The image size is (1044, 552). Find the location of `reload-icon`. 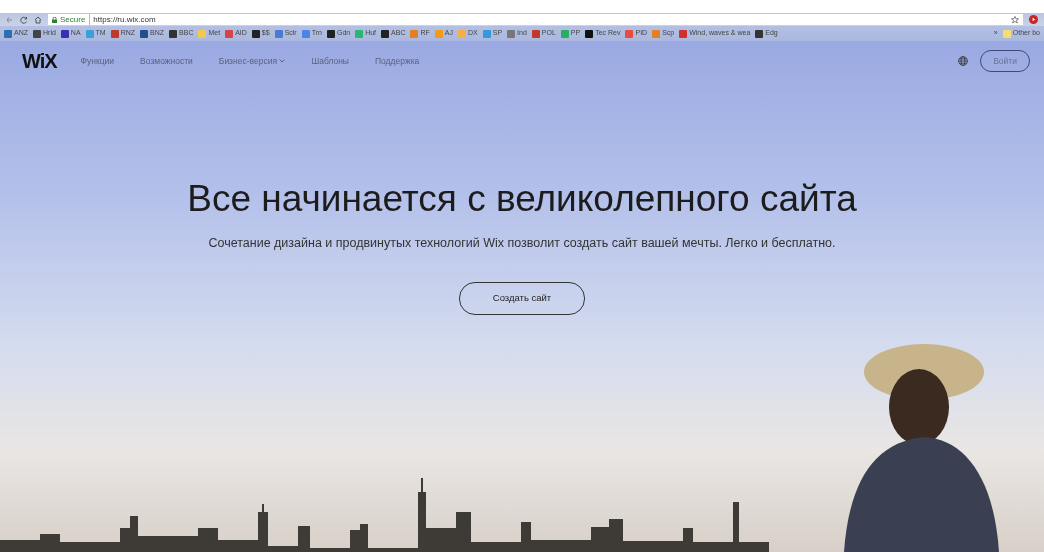

reload-icon is located at coordinates (24, 19).